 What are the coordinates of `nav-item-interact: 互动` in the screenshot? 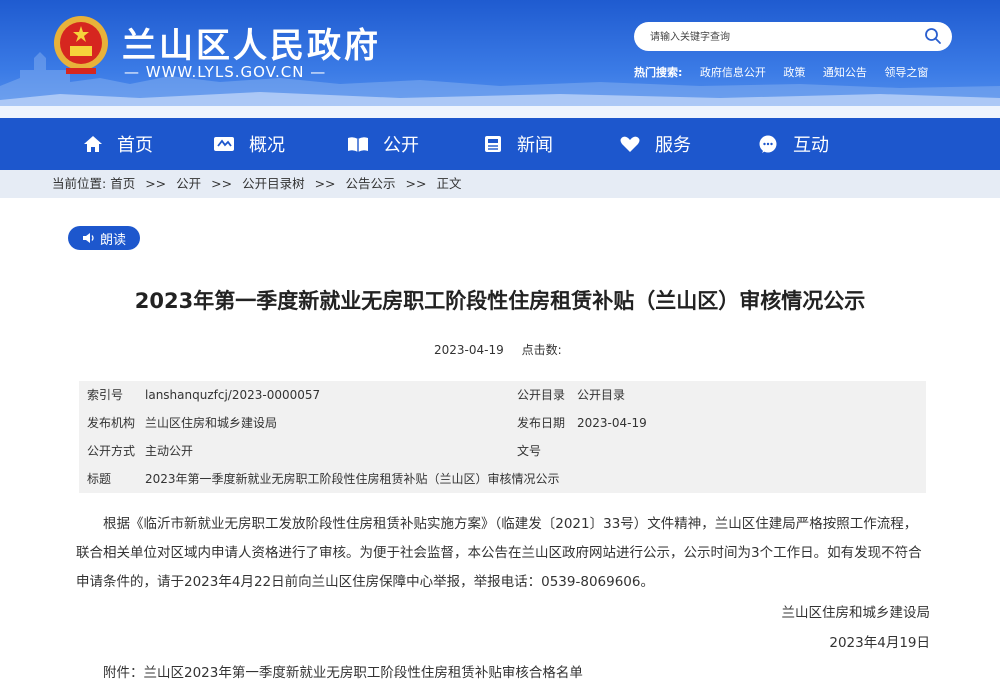 It's located at (793, 144).